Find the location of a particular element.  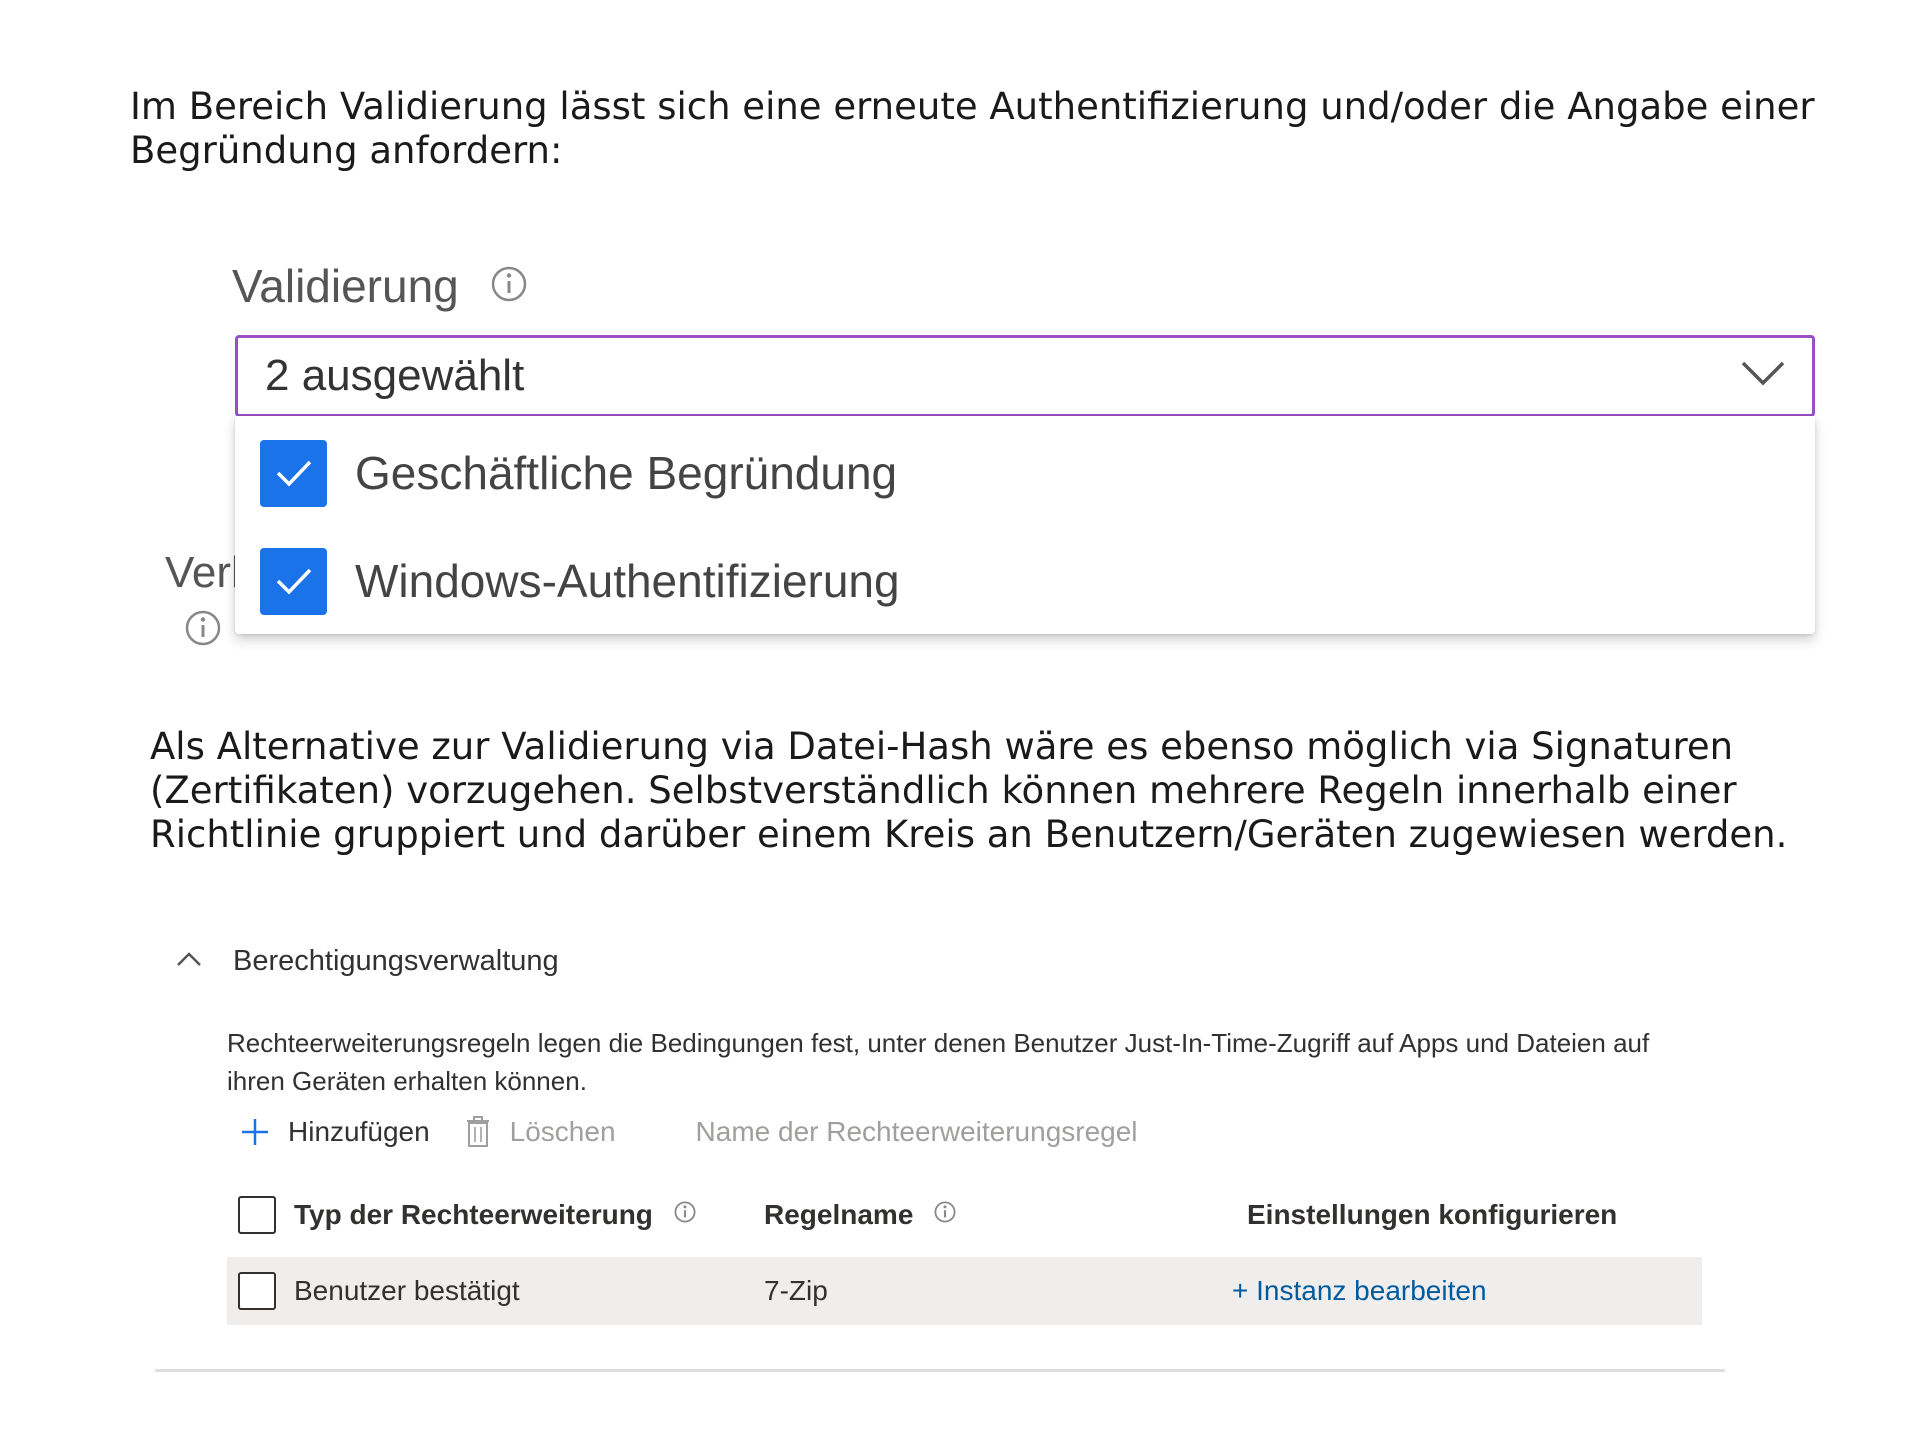

chevron-up-icon is located at coordinates (189, 961).